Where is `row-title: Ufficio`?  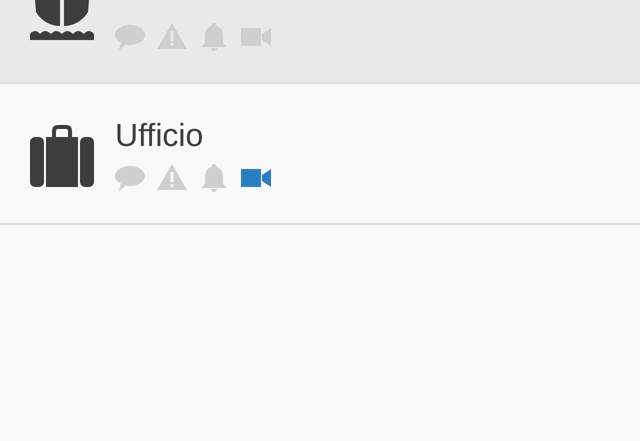
row-title: Ufficio is located at coordinates (159, 135).